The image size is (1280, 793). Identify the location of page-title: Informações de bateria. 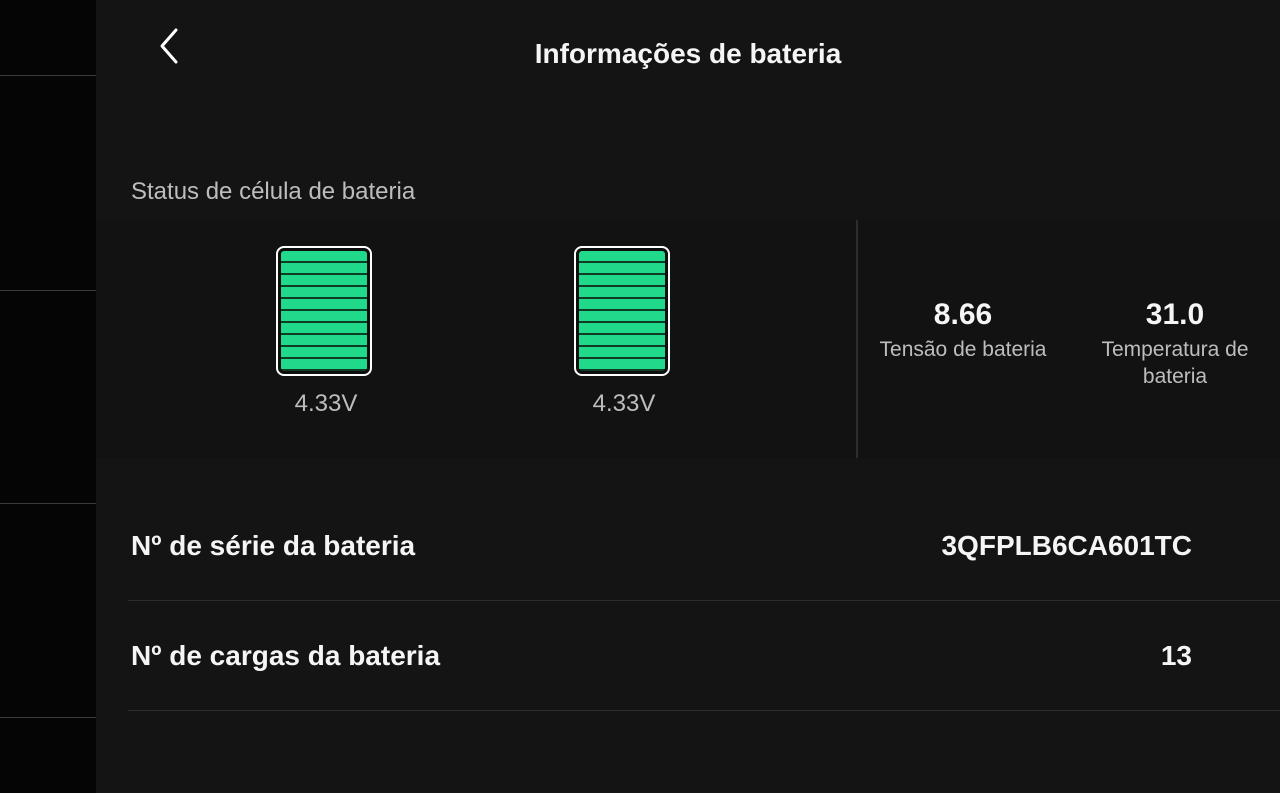
(688, 53).